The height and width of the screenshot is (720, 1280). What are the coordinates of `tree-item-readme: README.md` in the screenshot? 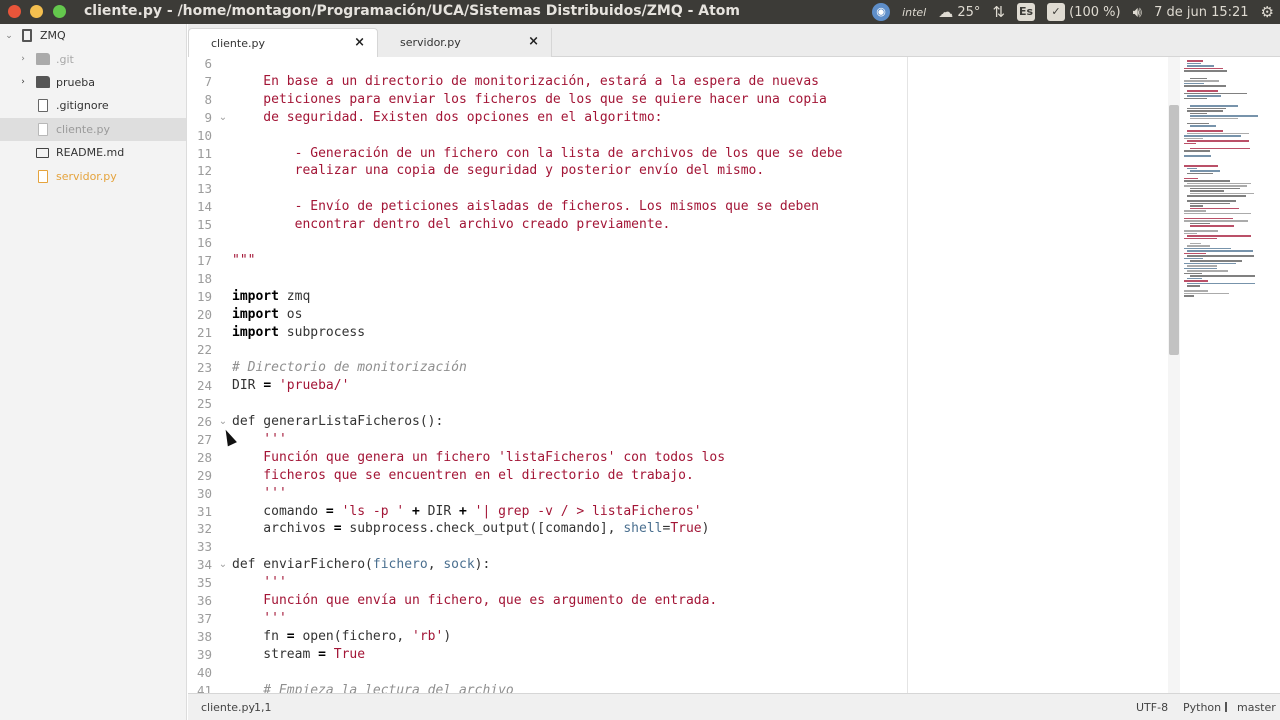 It's located at (93, 152).